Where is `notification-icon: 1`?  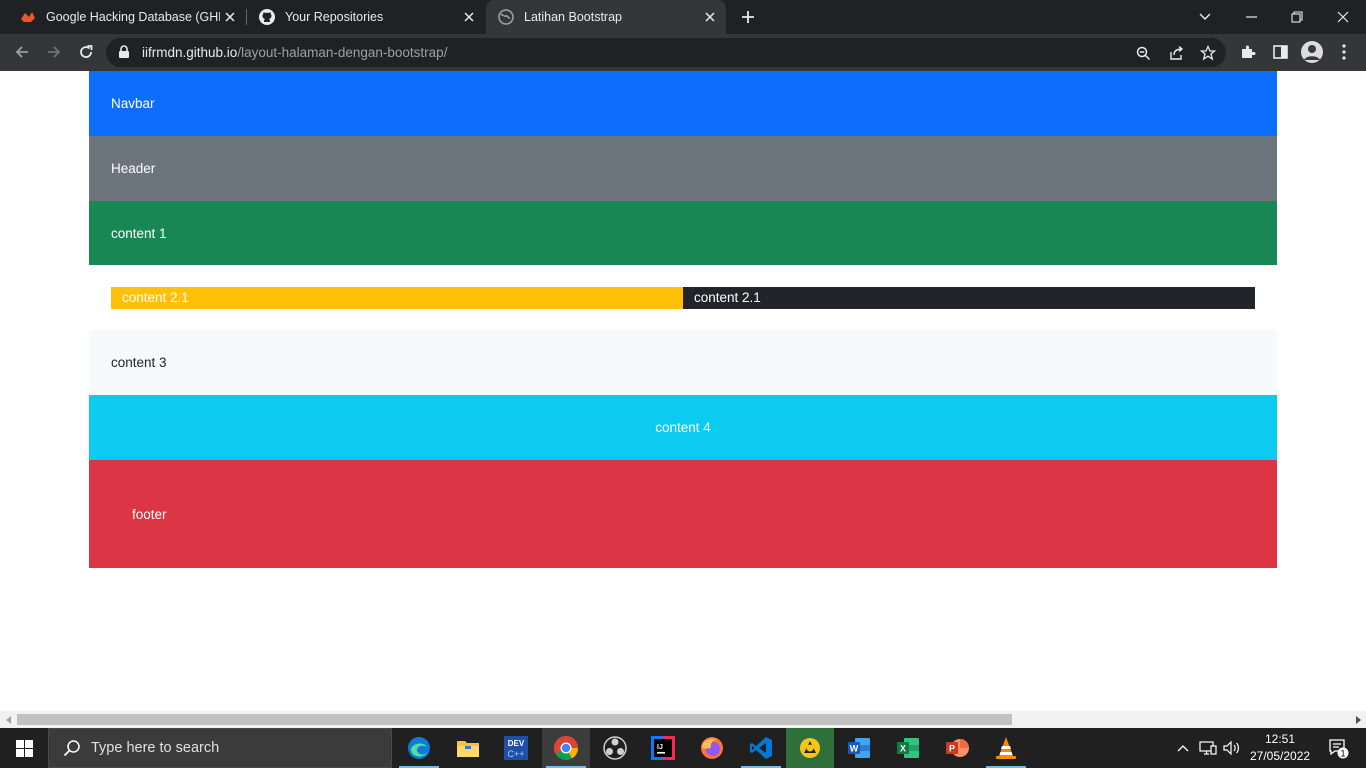
notification-icon: 1 is located at coordinates (1339, 749).